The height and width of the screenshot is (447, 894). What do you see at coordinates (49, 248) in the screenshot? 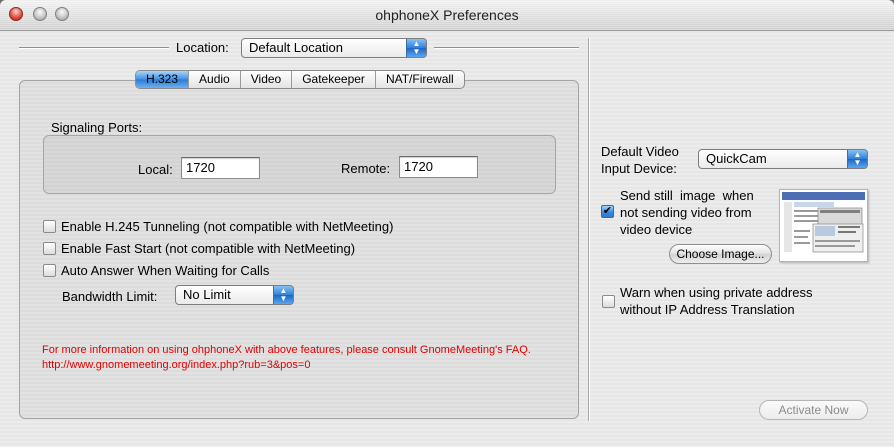
I see `fast-start-checkbox` at bounding box center [49, 248].